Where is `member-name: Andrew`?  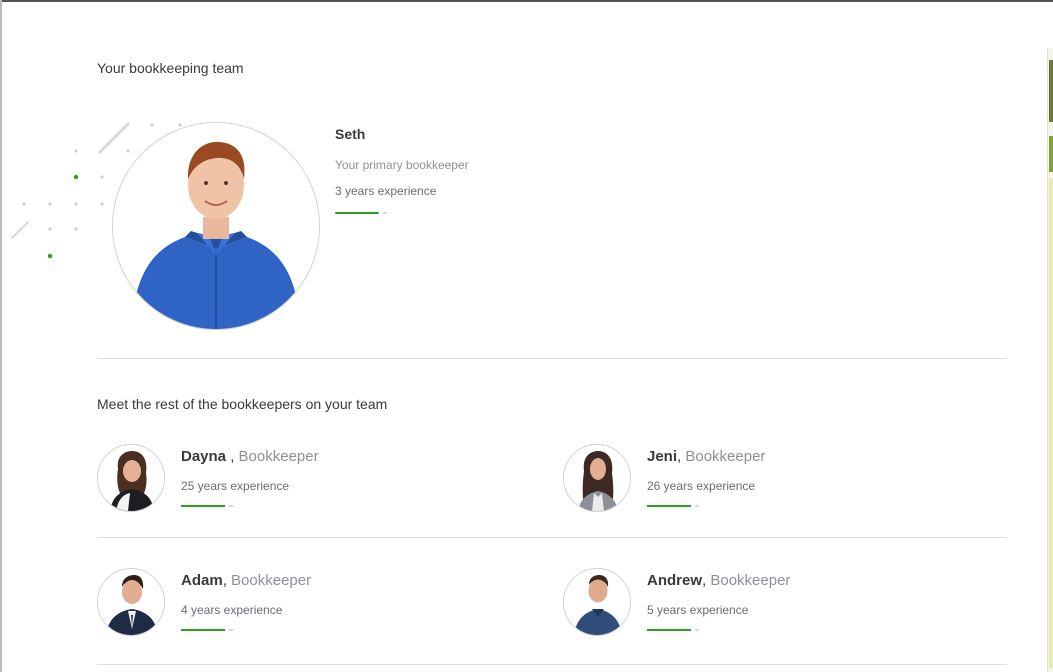
member-name: Andrew is located at coordinates (675, 580).